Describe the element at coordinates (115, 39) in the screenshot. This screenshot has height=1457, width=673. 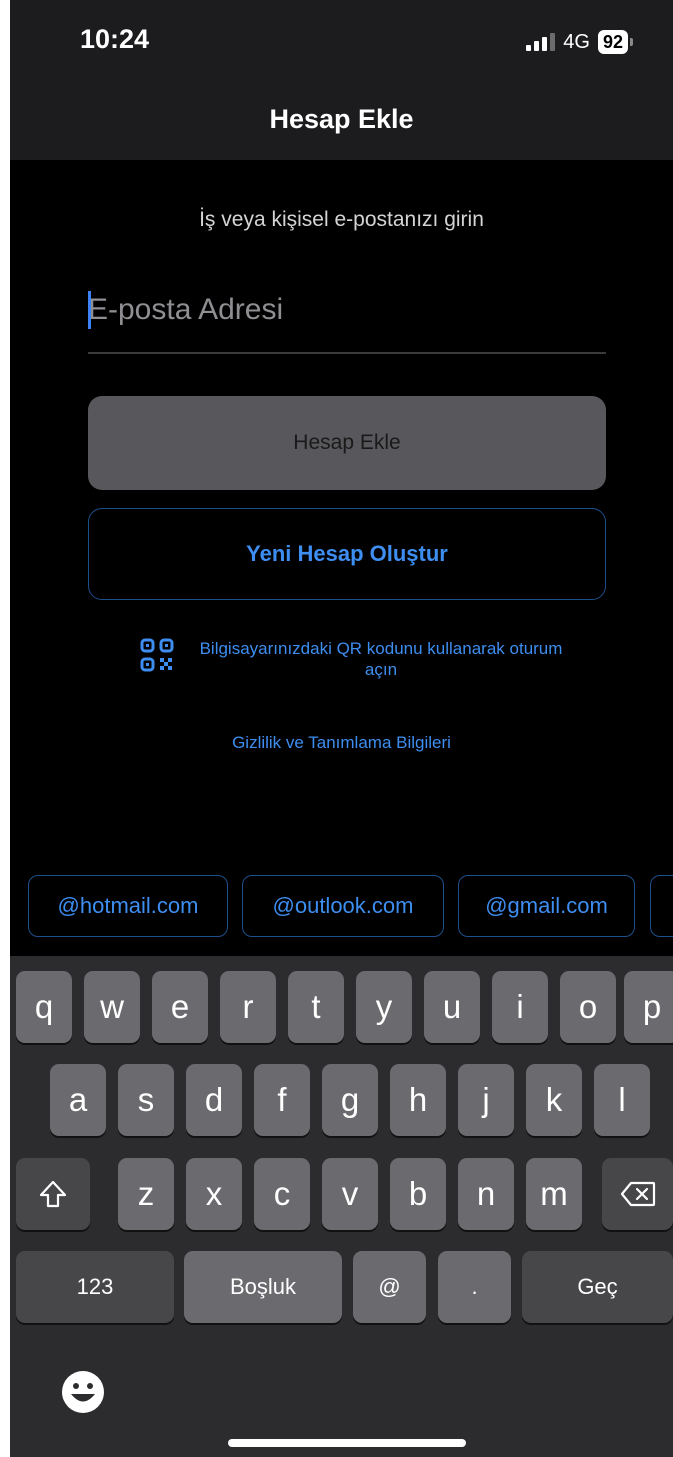
I see `status-time: 10:24` at that location.